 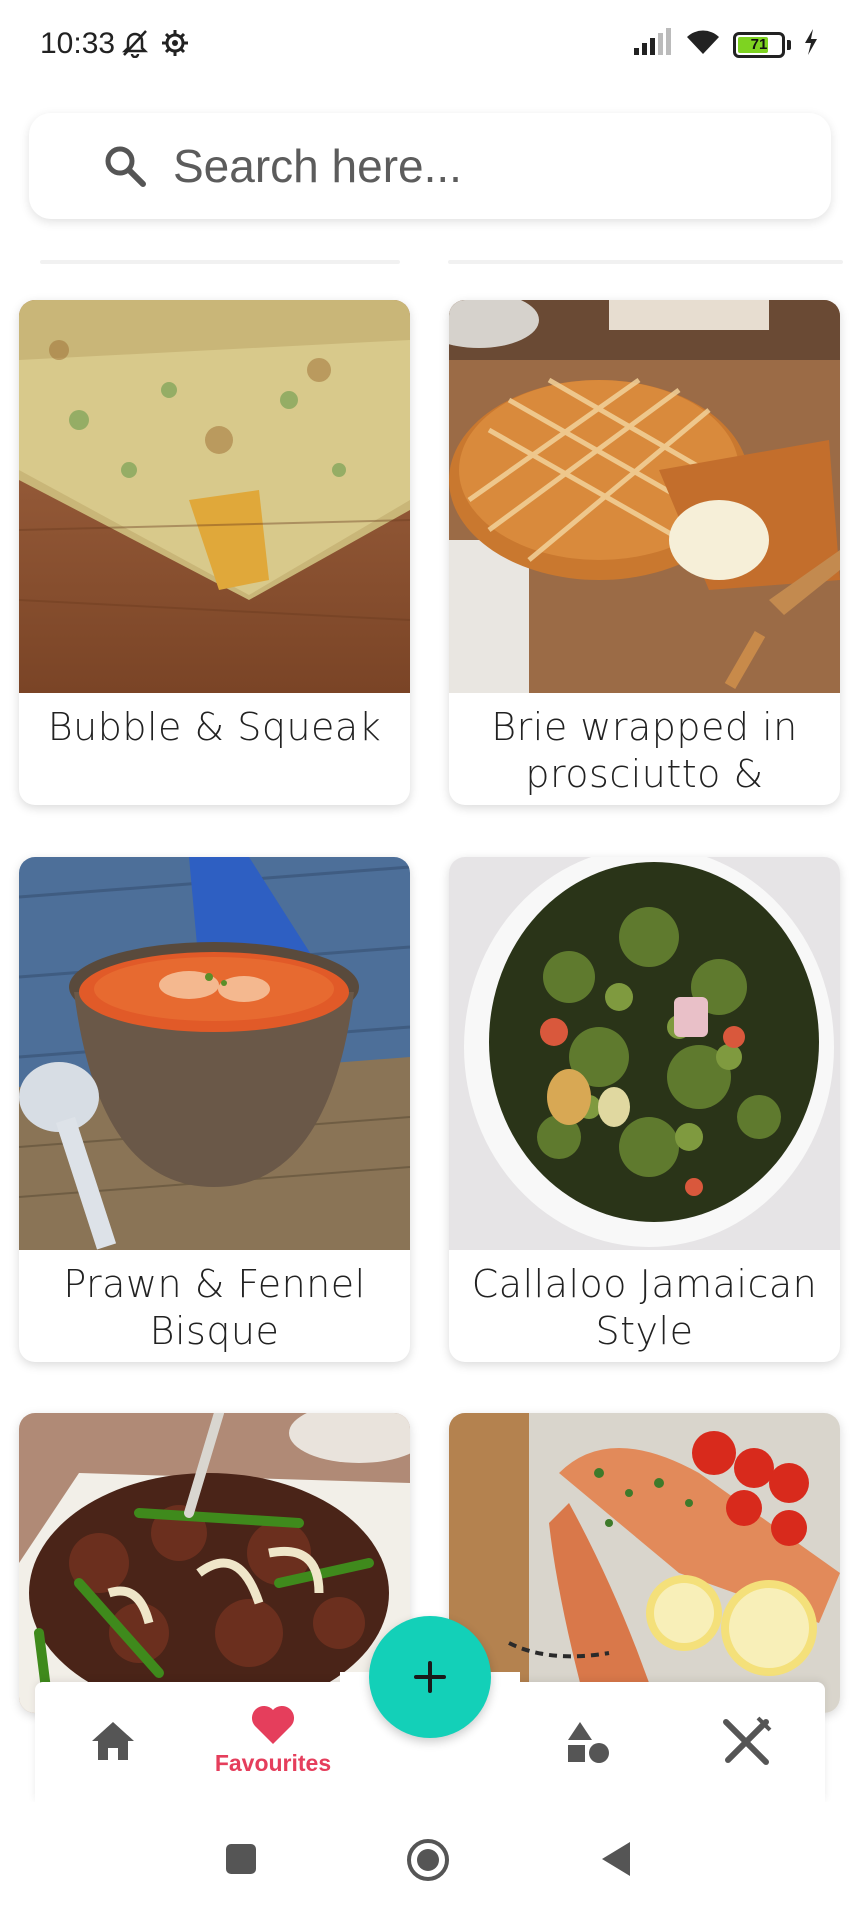 I want to click on prawn-bisque-photo, so click(x=214, y=1053).